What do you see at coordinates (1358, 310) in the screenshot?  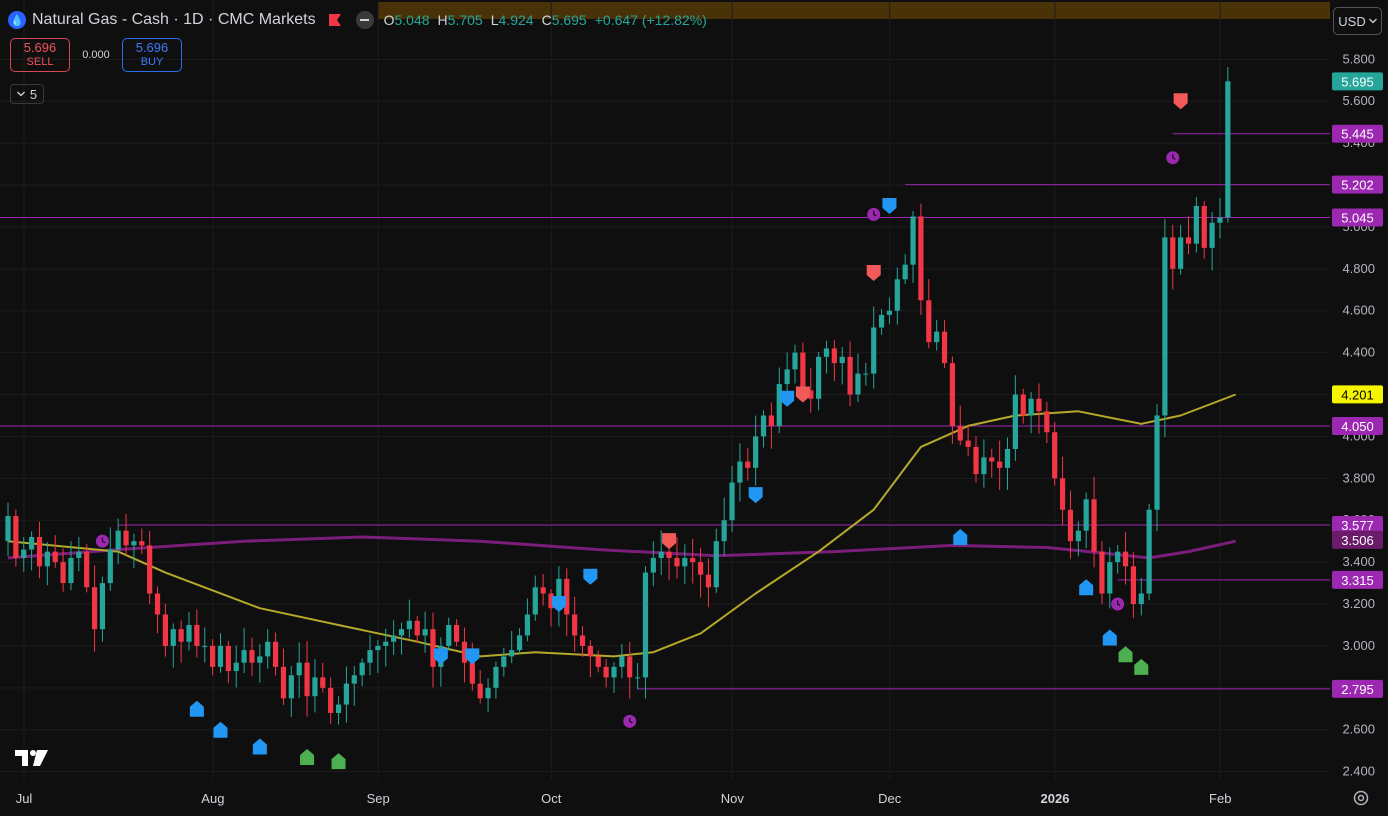 I see `y-tick-label: 4.600` at bounding box center [1358, 310].